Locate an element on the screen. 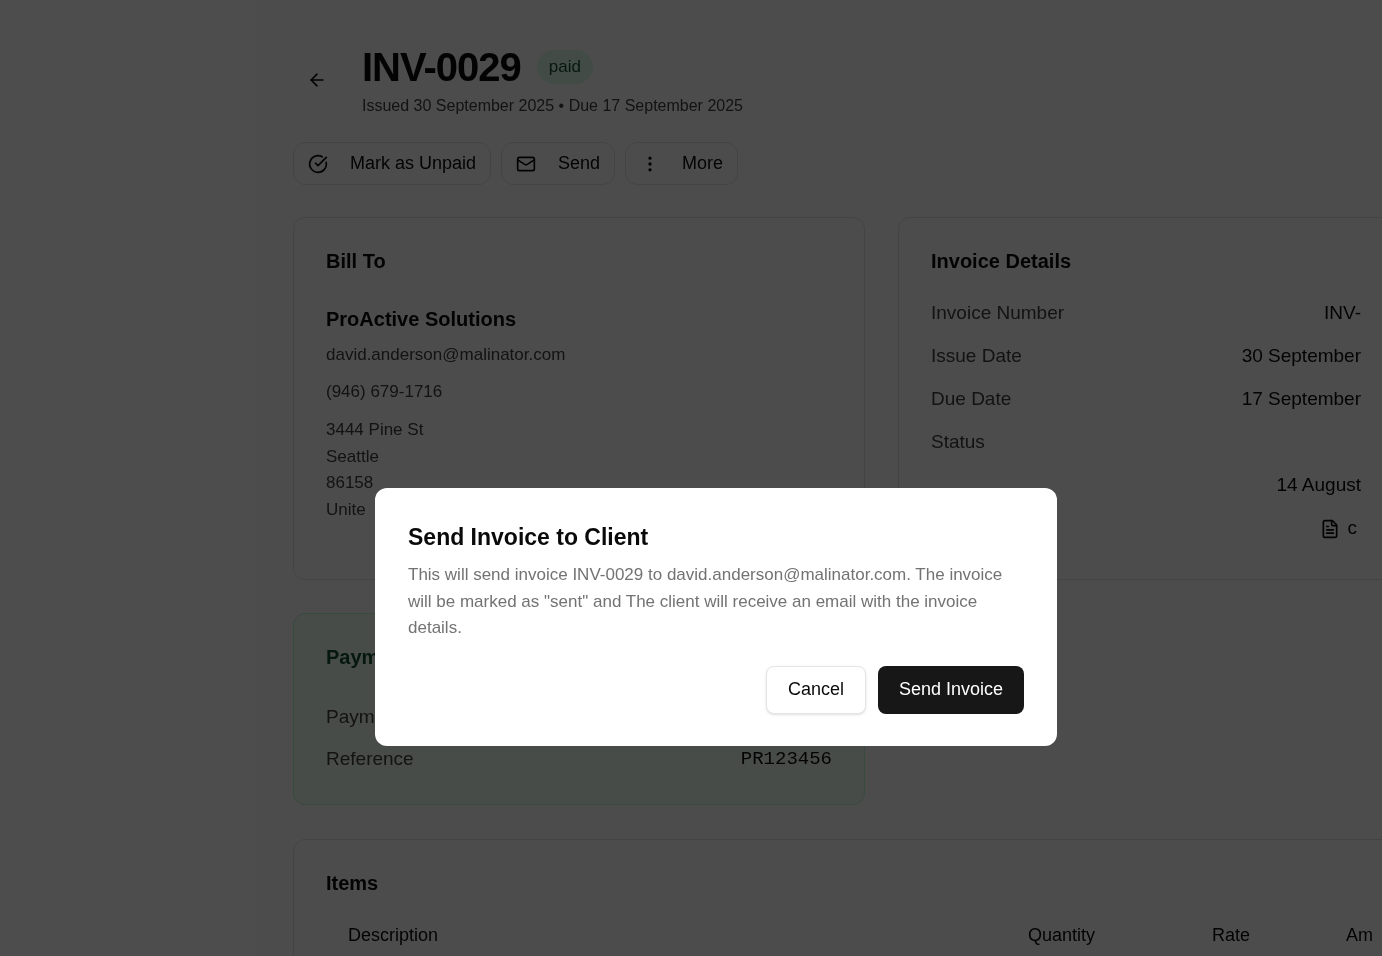 The width and height of the screenshot is (1382, 956). detail-label: Status is located at coordinates (958, 442).